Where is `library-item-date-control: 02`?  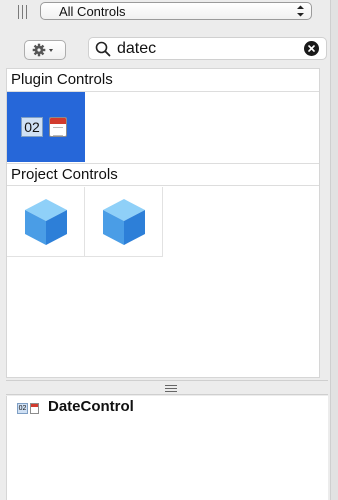 library-item-date-control: 02 is located at coordinates (46, 127).